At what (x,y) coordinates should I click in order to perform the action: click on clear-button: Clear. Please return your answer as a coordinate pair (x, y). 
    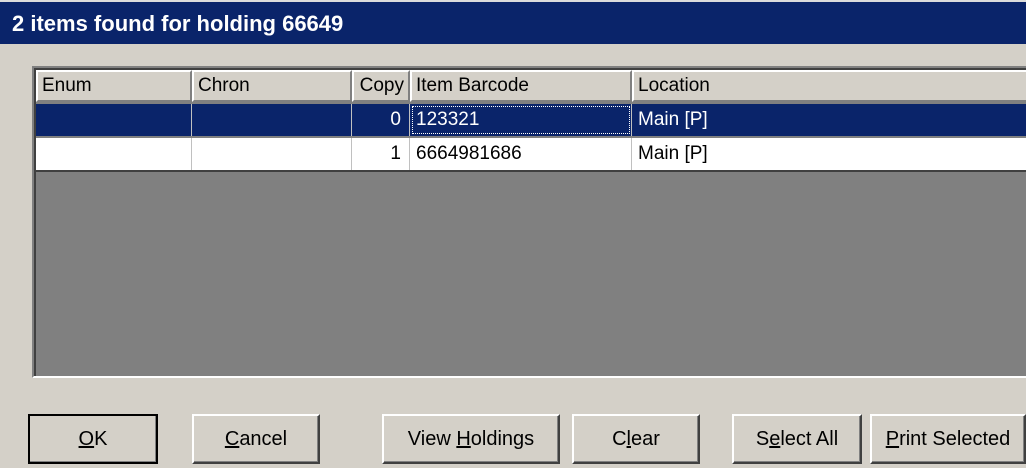
    Looking at the image, I should click on (636, 439).